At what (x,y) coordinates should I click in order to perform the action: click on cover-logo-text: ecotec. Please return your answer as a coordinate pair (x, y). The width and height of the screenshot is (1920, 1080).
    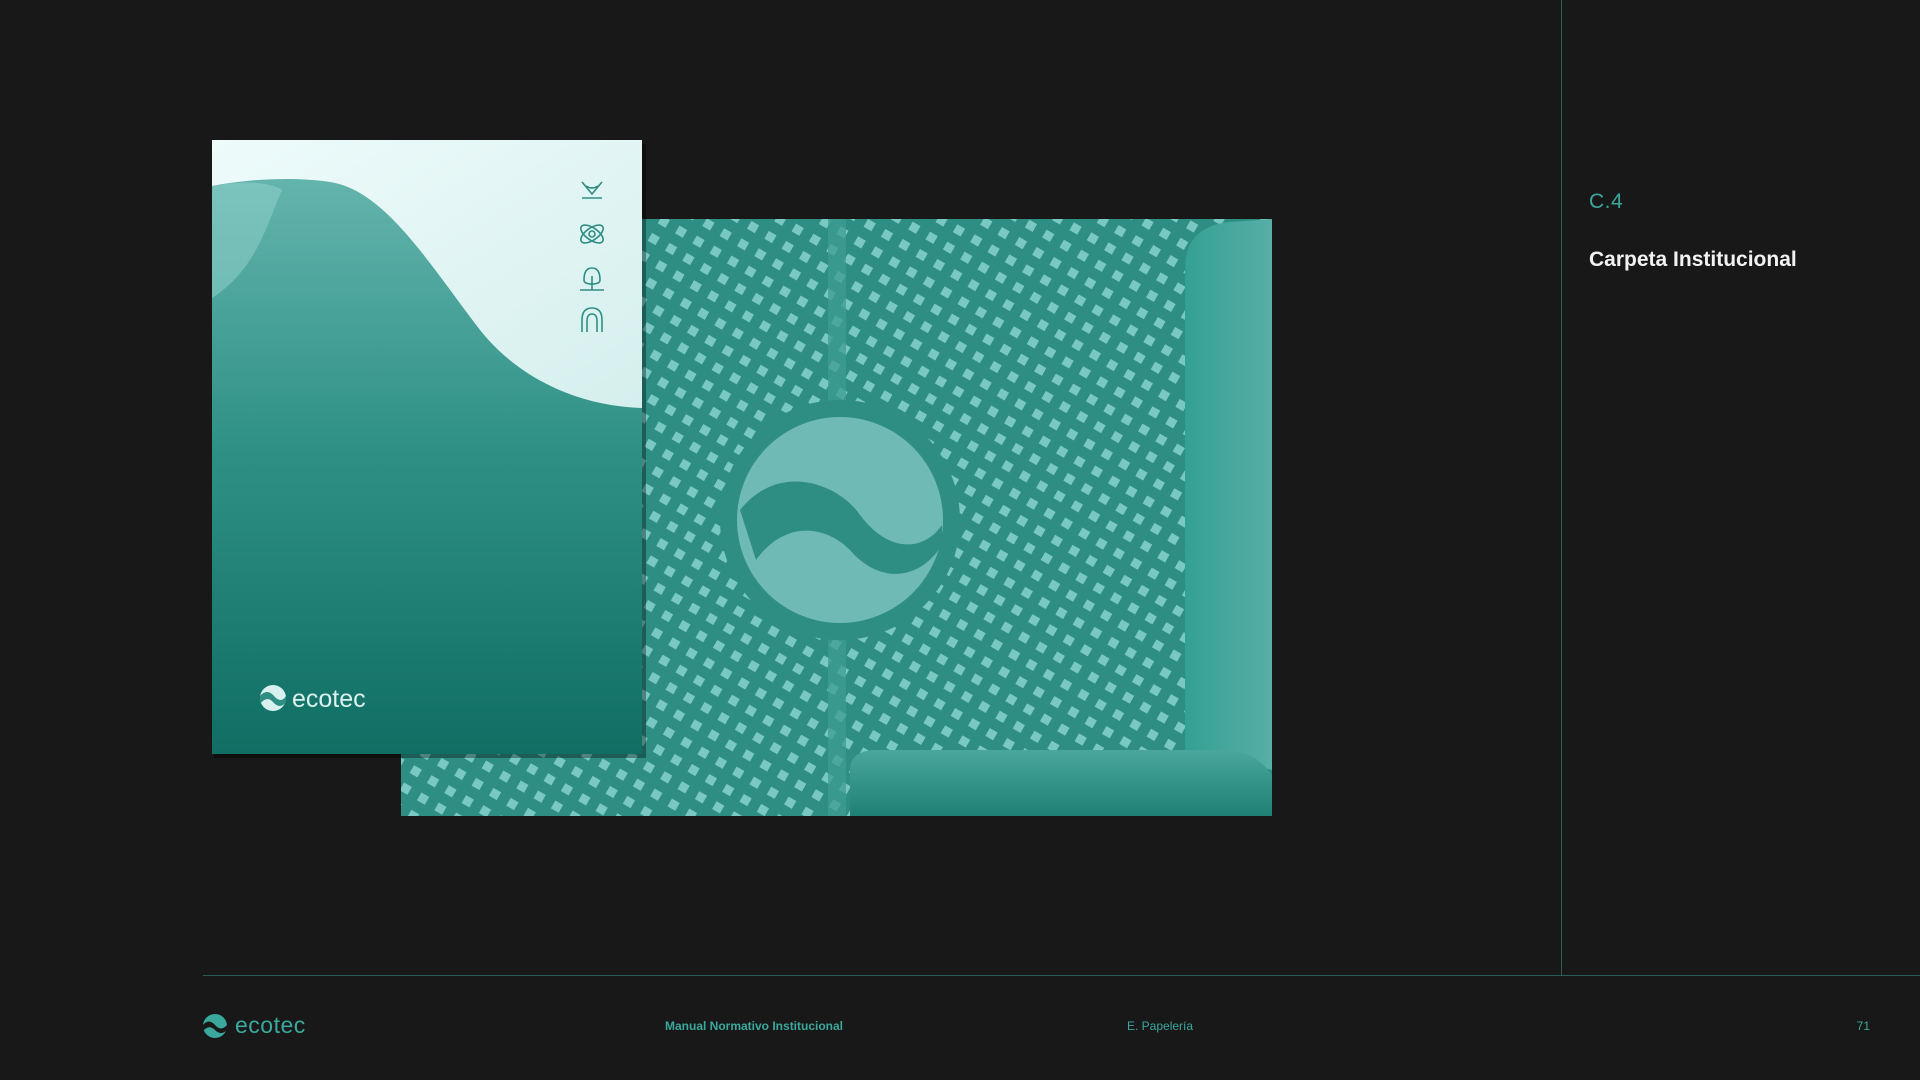
    Looking at the image, I should click on (329, 699).